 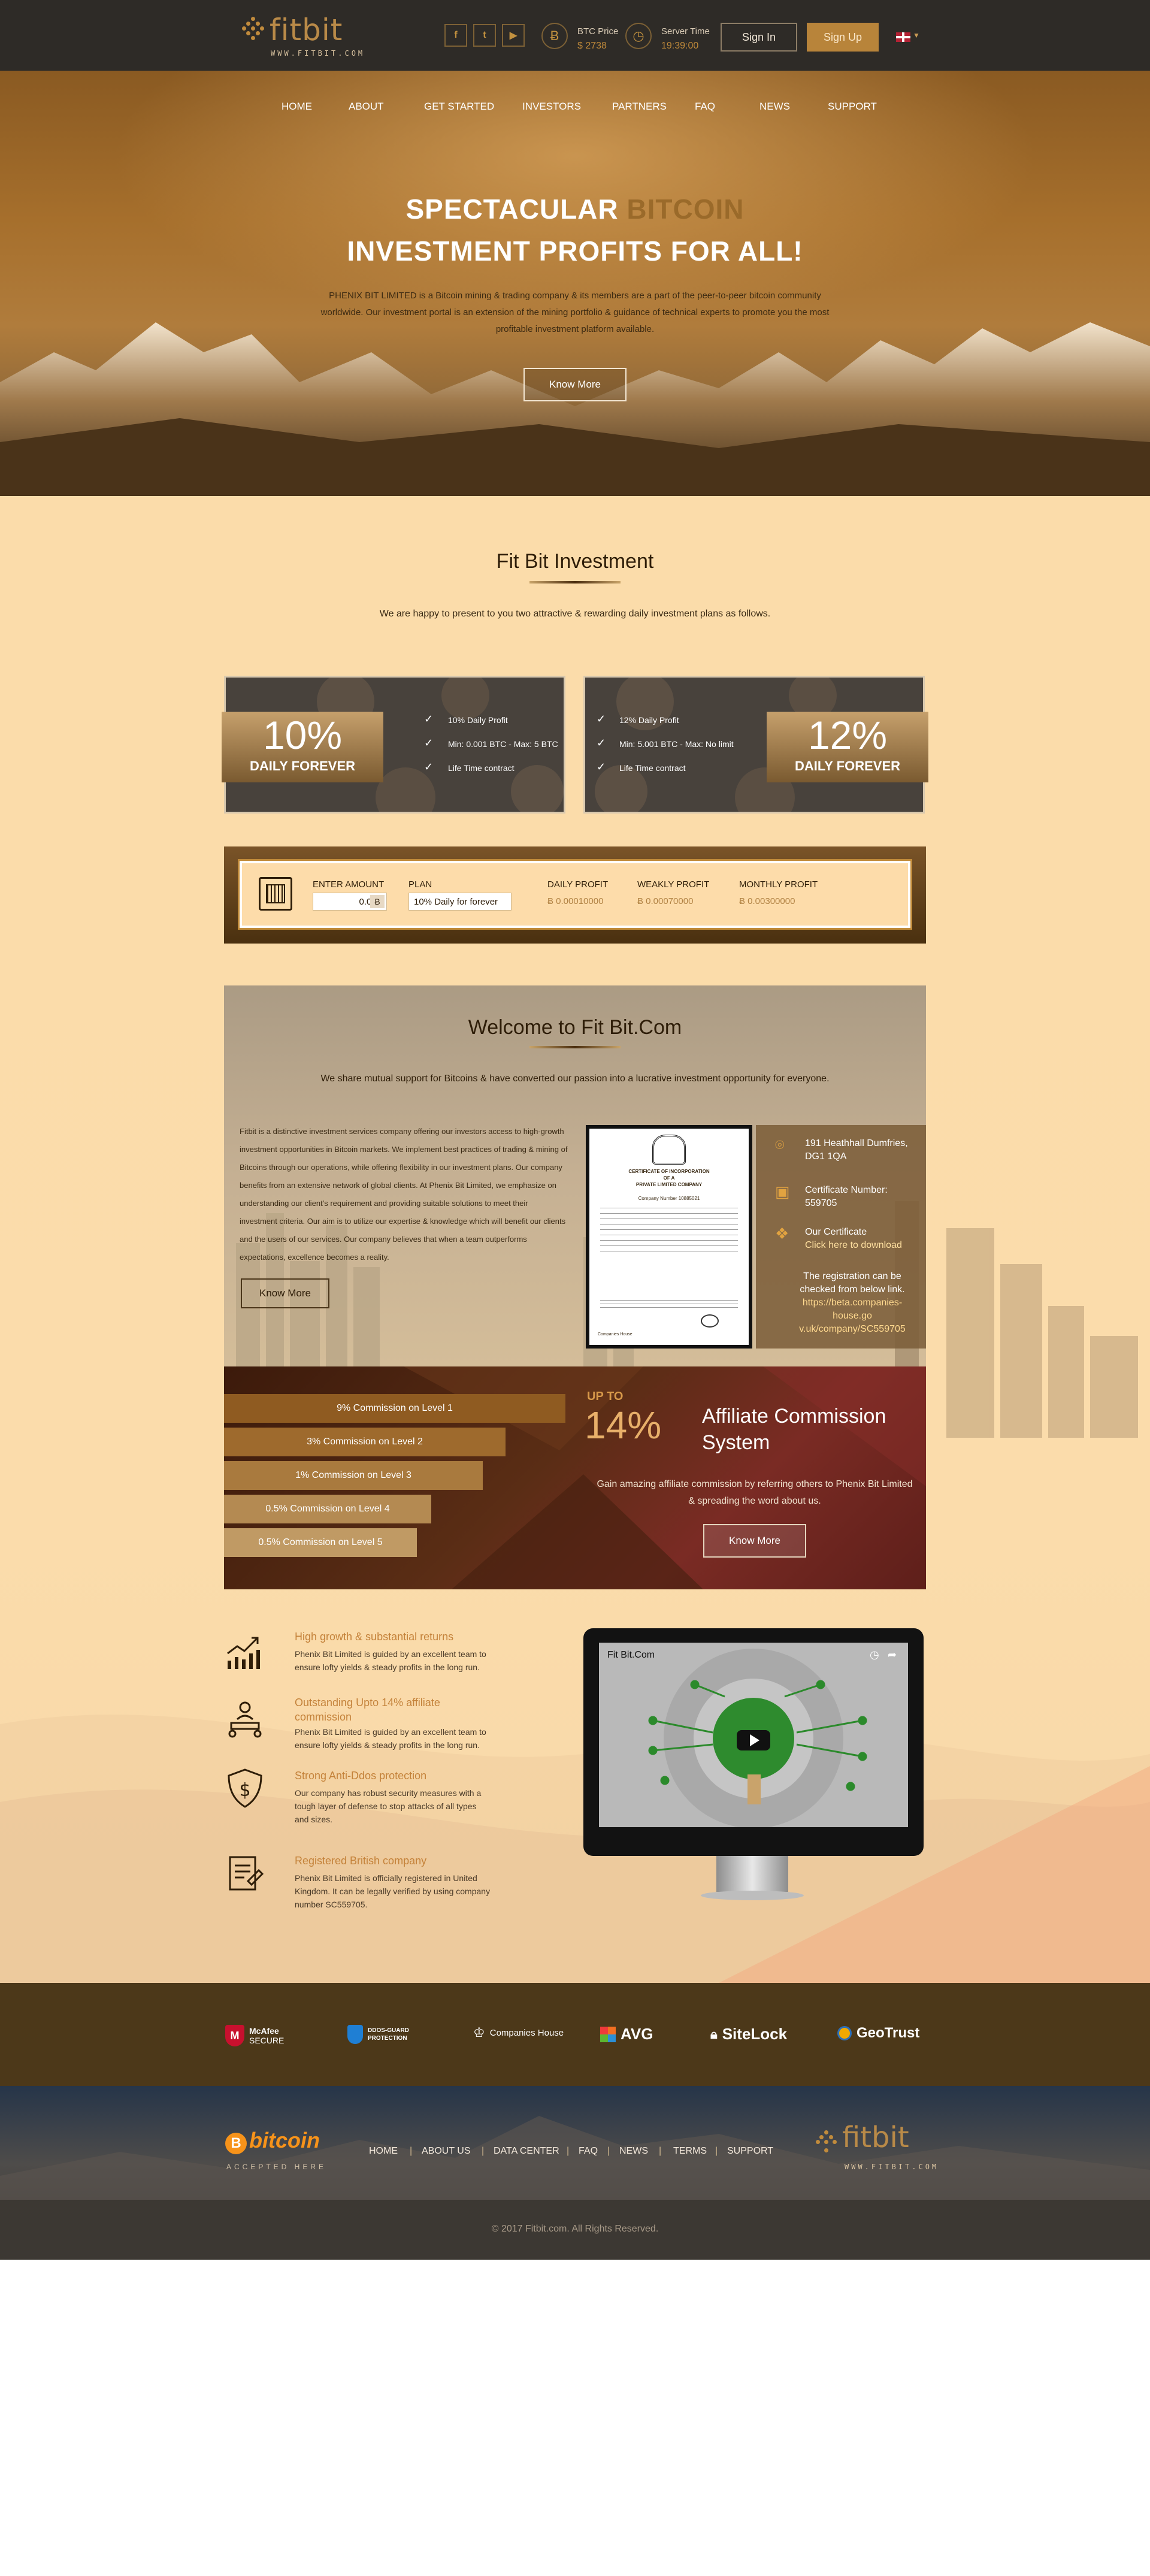 I want to click on footer-logo-text: fitbit, so click(x=875, y=2137).